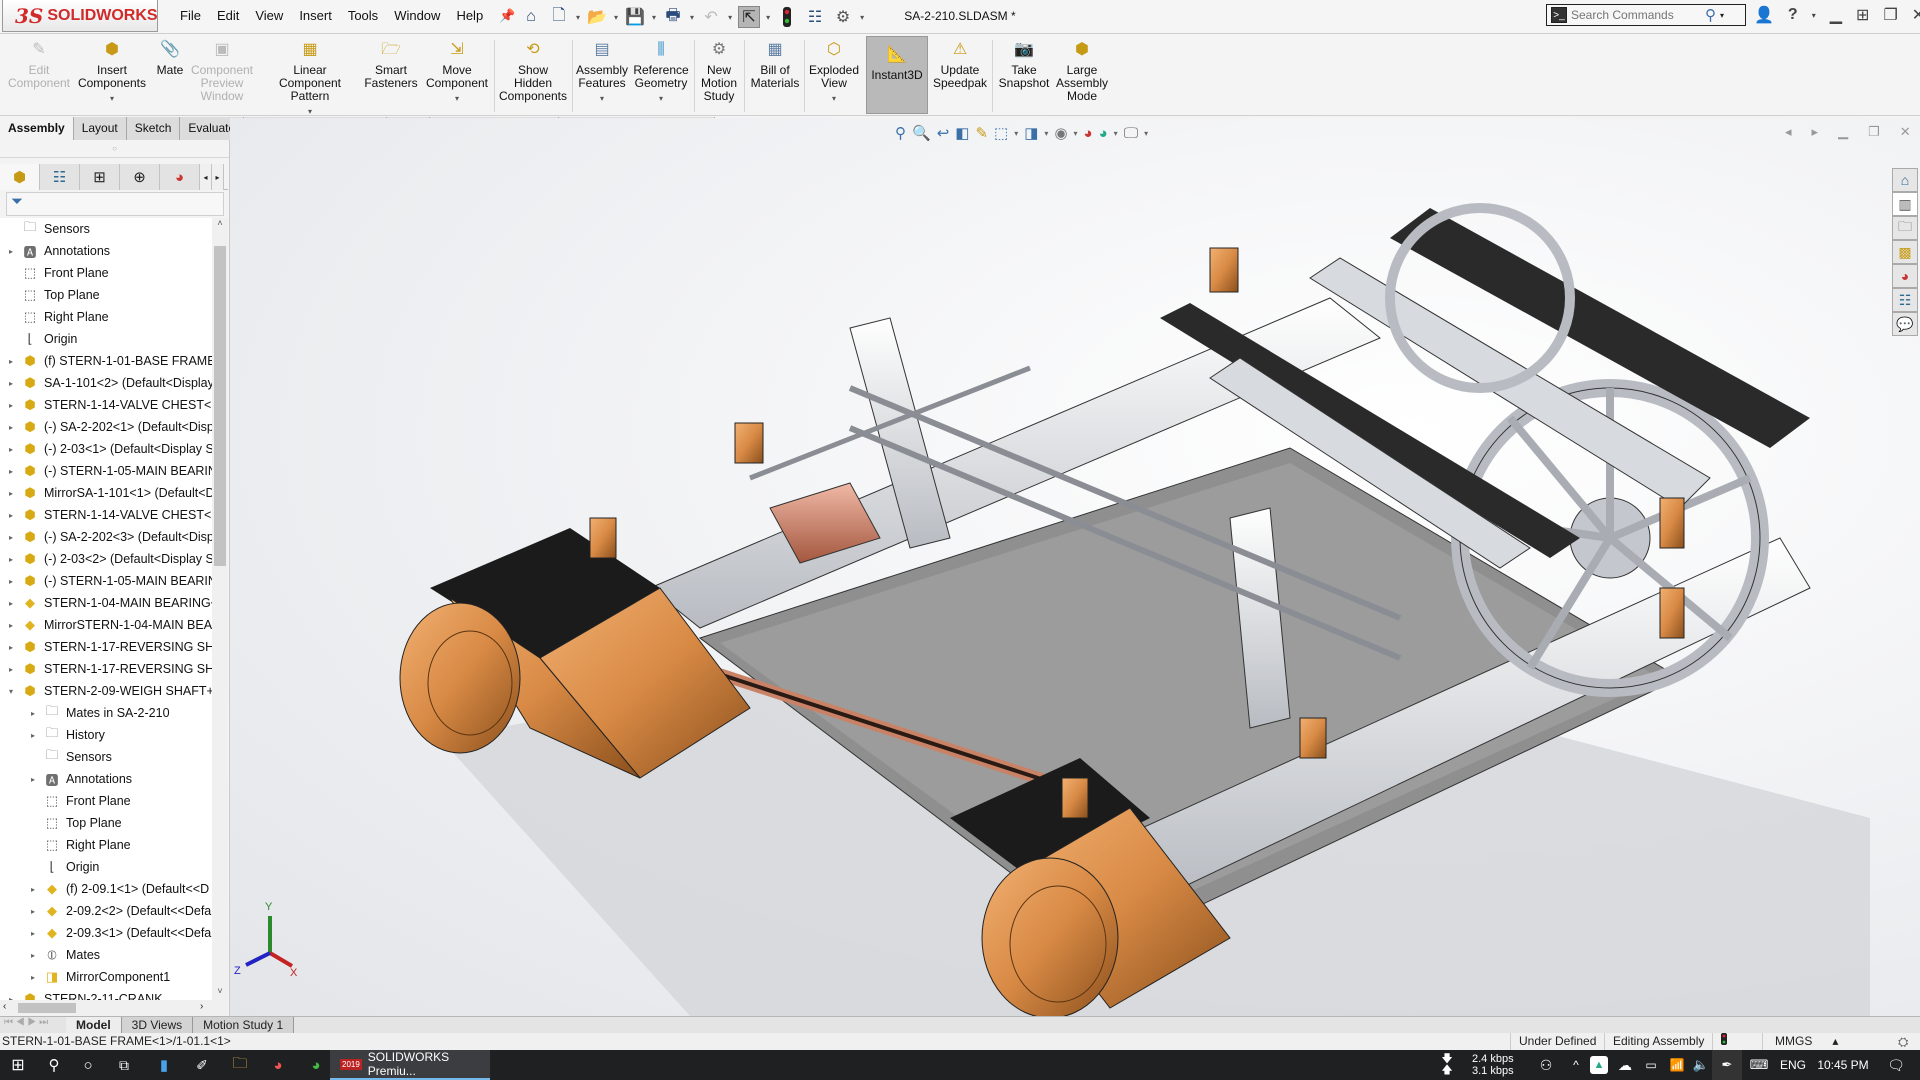 The image size is (1920, 1080). I want to click on new-motion-study-button: ⚙ New Motion Study, so click(719, 70).